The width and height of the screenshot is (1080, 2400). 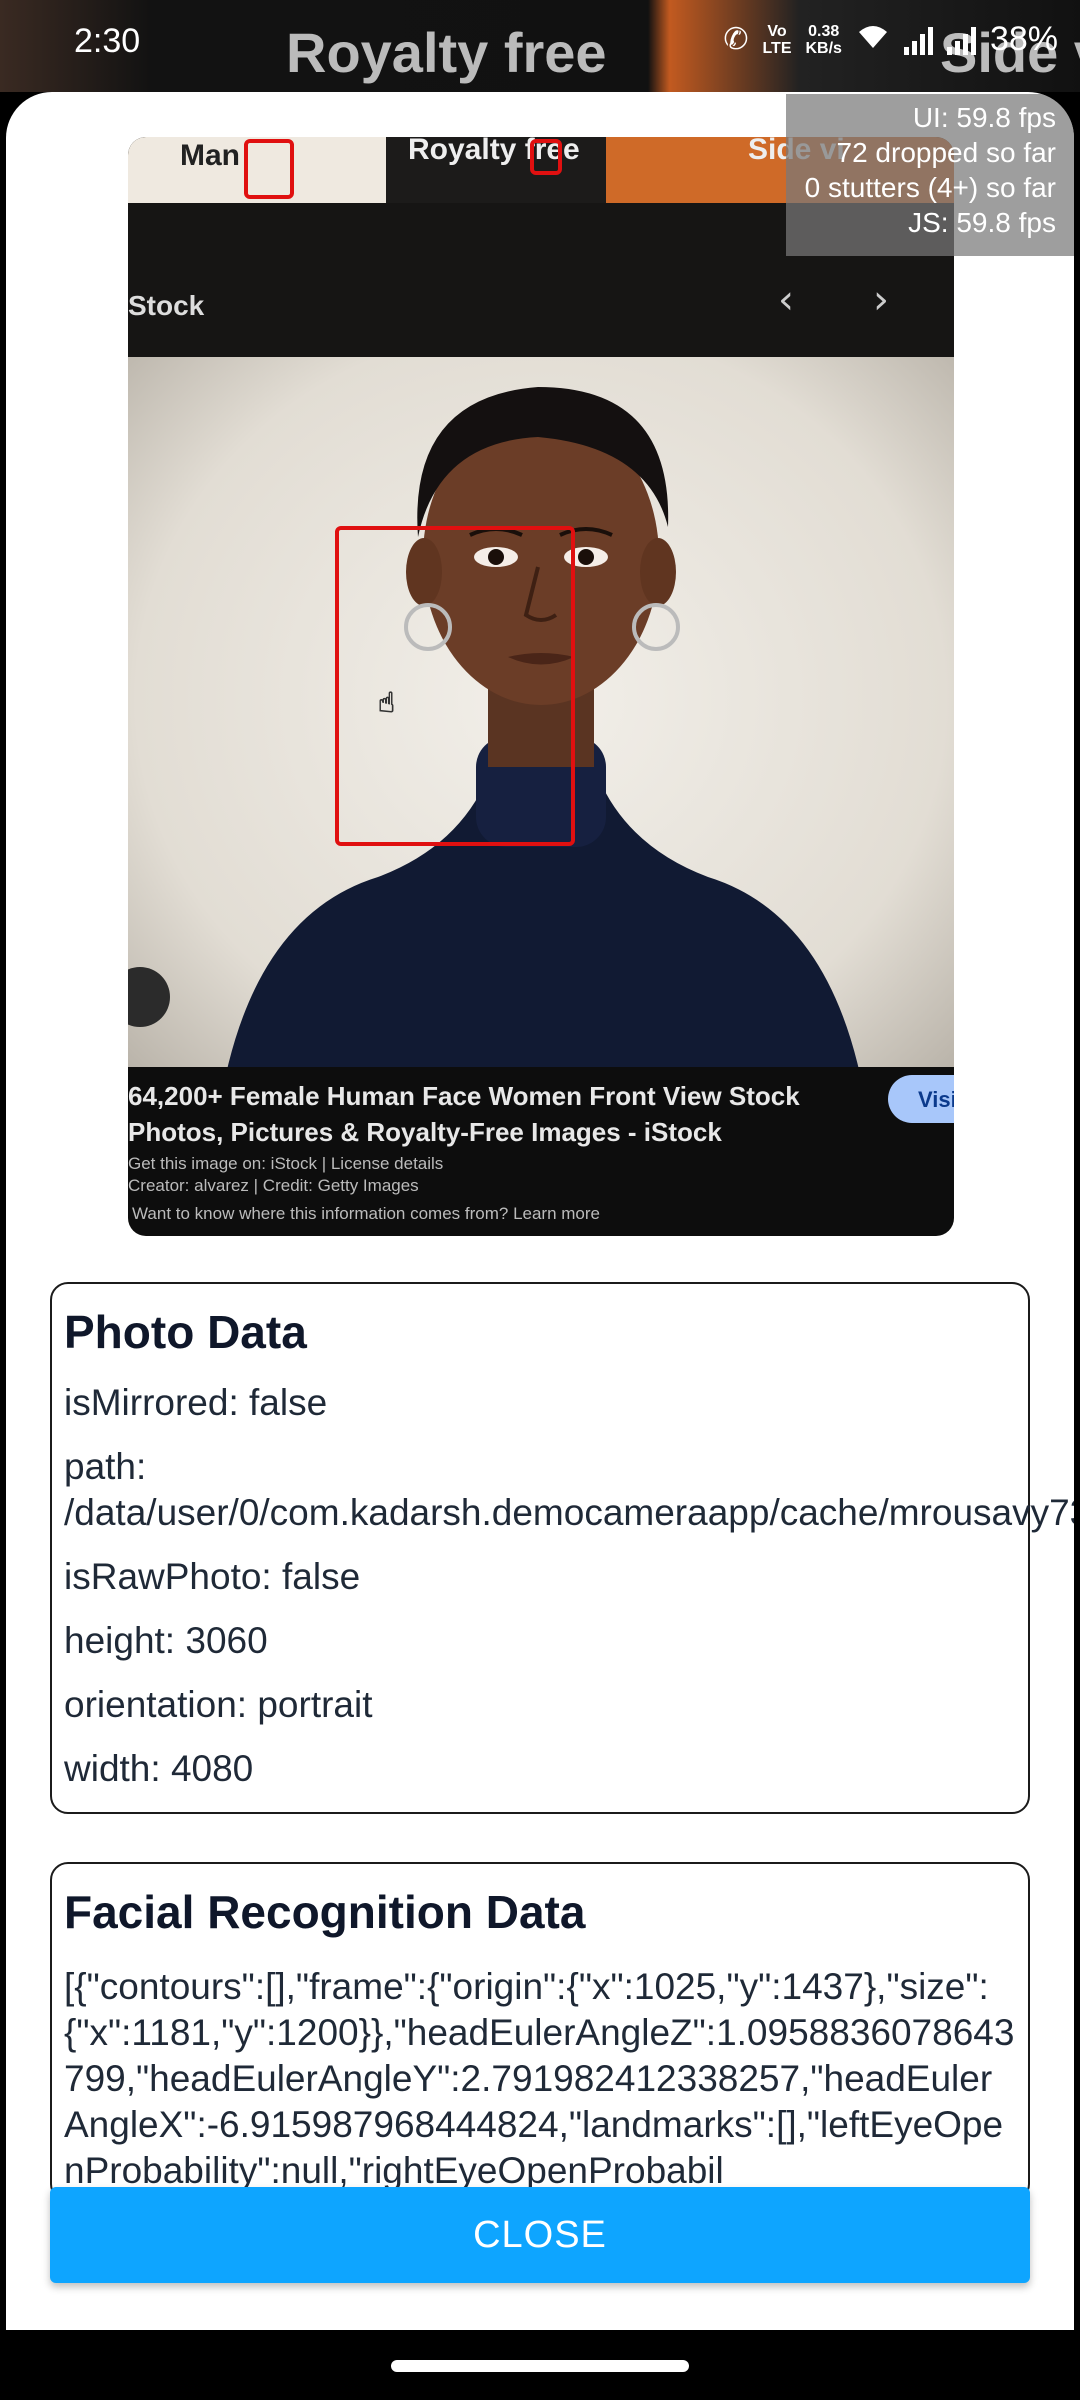 What do you see at coordinates (161, 1704) in the screenshot?
I see `row-key: orientation:` at bounding box center [161, 1704].